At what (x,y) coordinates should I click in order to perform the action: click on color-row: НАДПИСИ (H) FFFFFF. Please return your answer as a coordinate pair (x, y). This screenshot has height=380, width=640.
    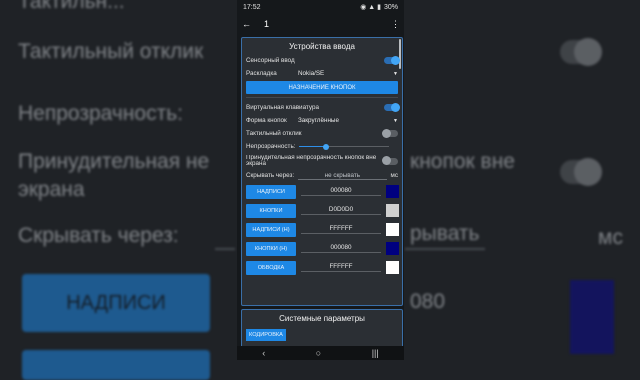
    Looking at the image, I should click on (322, 229).